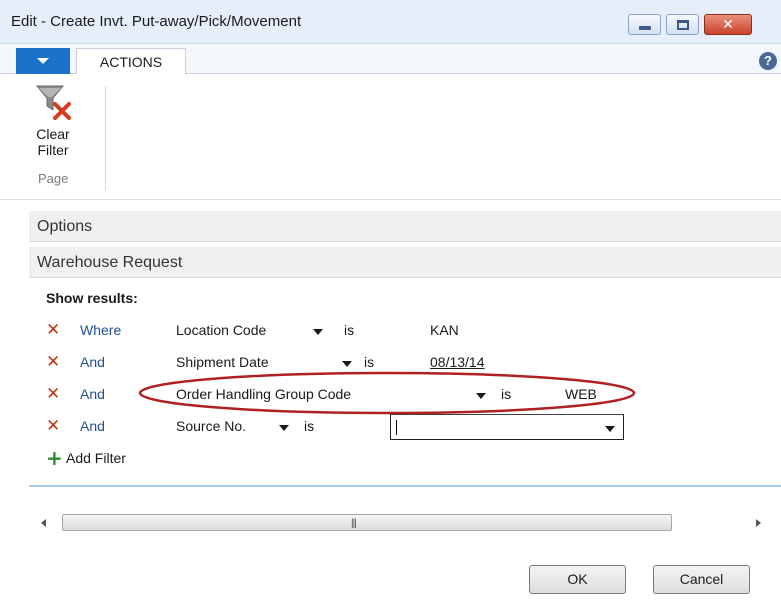 Image resolution: width=781 pixels, height=607 pixels. What do you see at coordinates (758, 523) in the screenshot?
I see `scroll-right-icon` at bounding box center [758, 523].